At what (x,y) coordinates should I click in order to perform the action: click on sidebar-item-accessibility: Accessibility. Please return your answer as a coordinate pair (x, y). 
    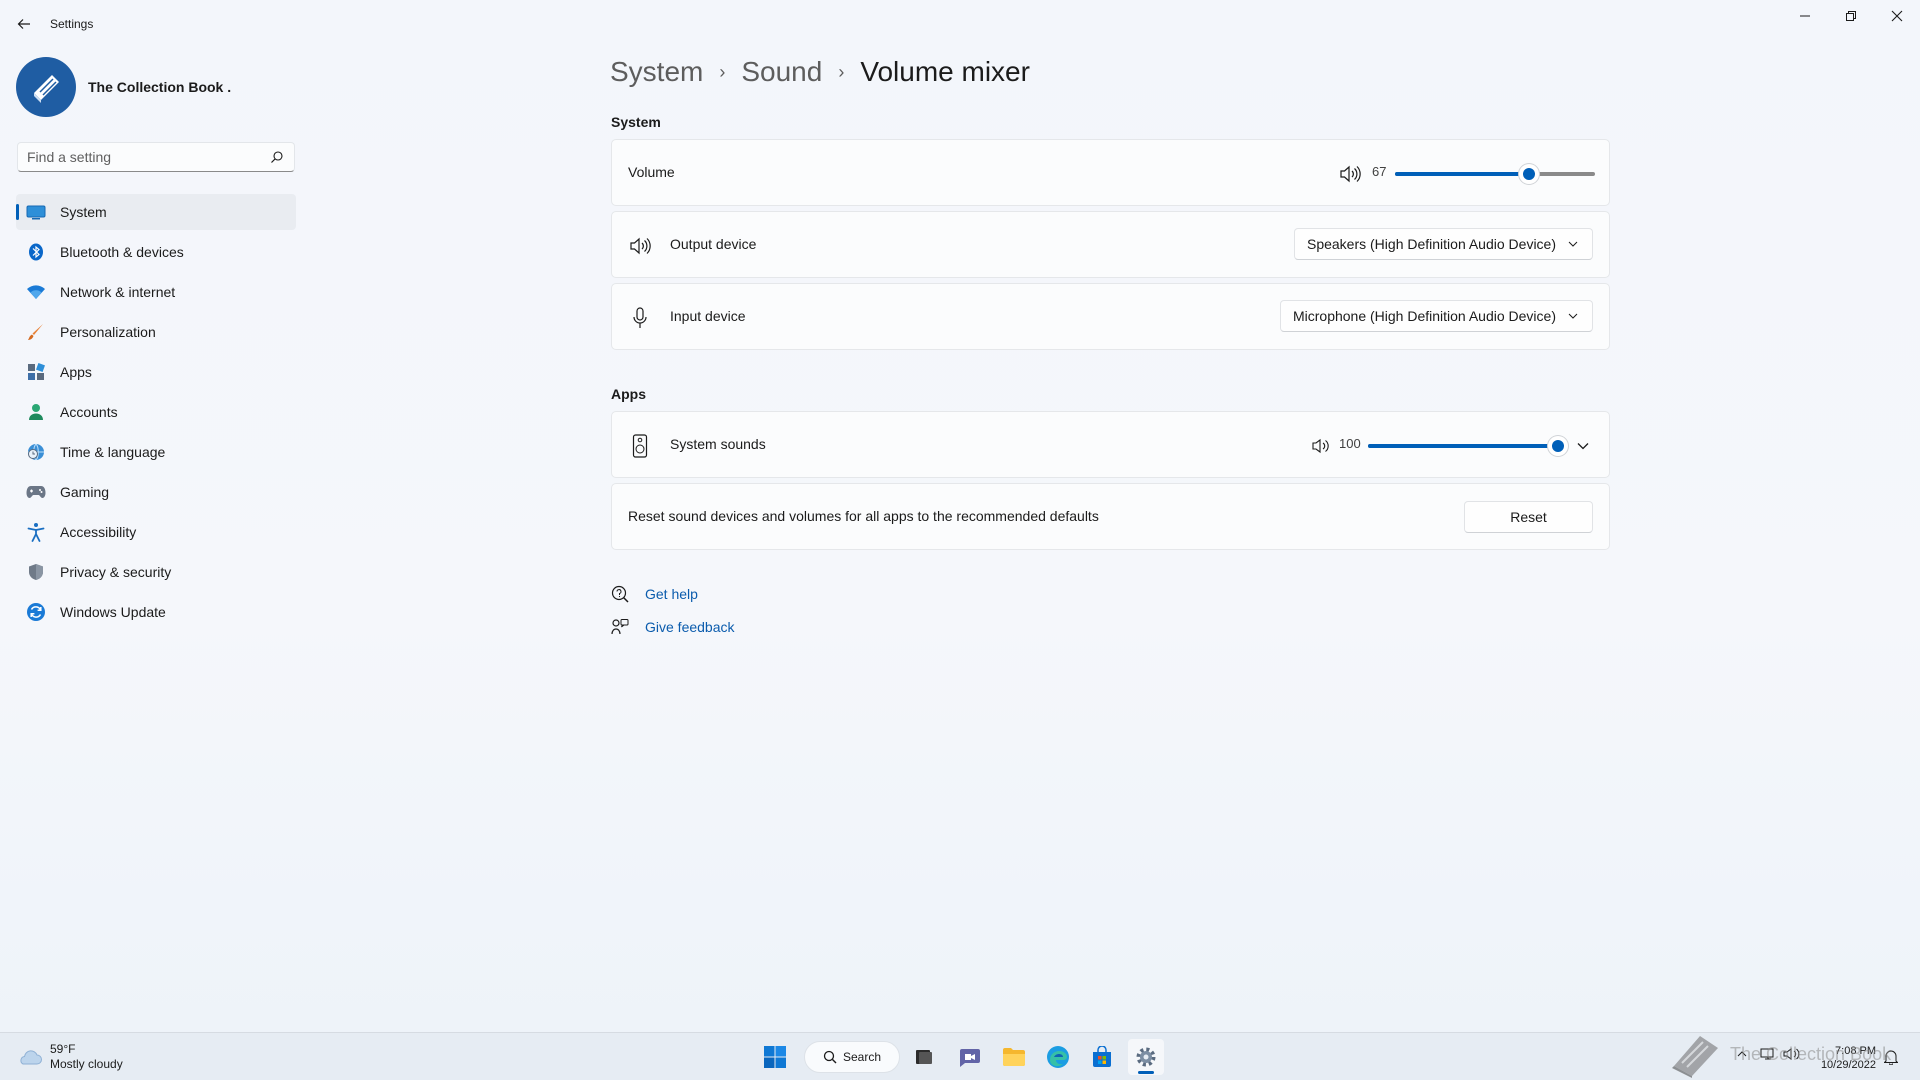
    Looking at the image, I should click on (156, 532).